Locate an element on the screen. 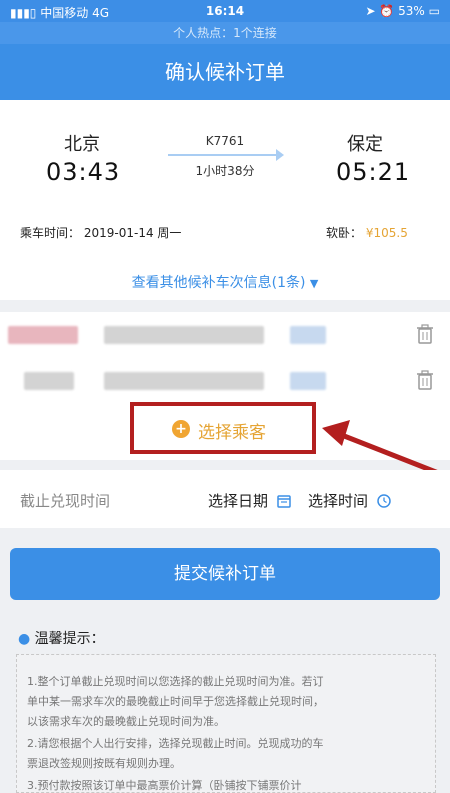  route-arrow-line is located at coordinates (224, 155).